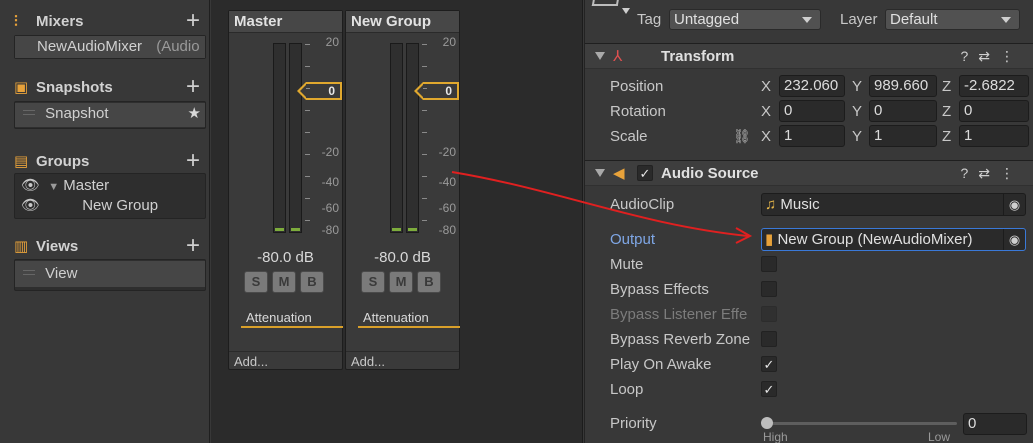  Describe the element at coordinates (812, 111) in the screenshot. I see `rotation-x-field: 0` at that location.